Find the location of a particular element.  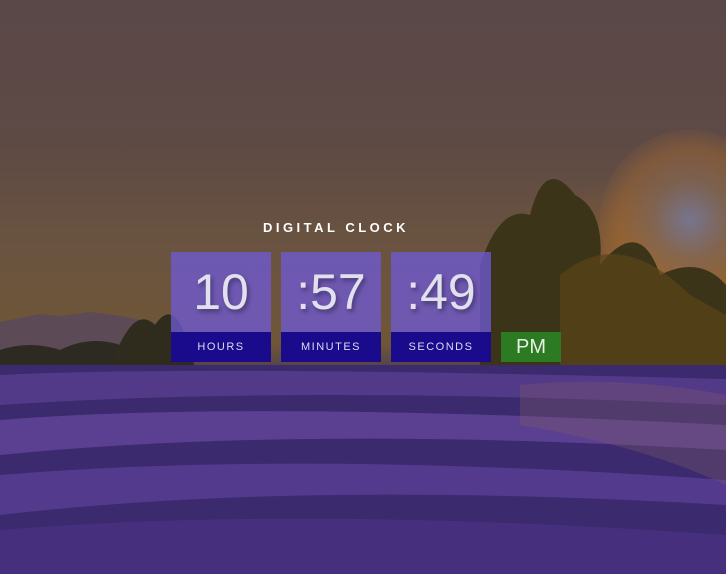

clock-title: DIGITAL CLOCK is located at coordinates (336, 227).